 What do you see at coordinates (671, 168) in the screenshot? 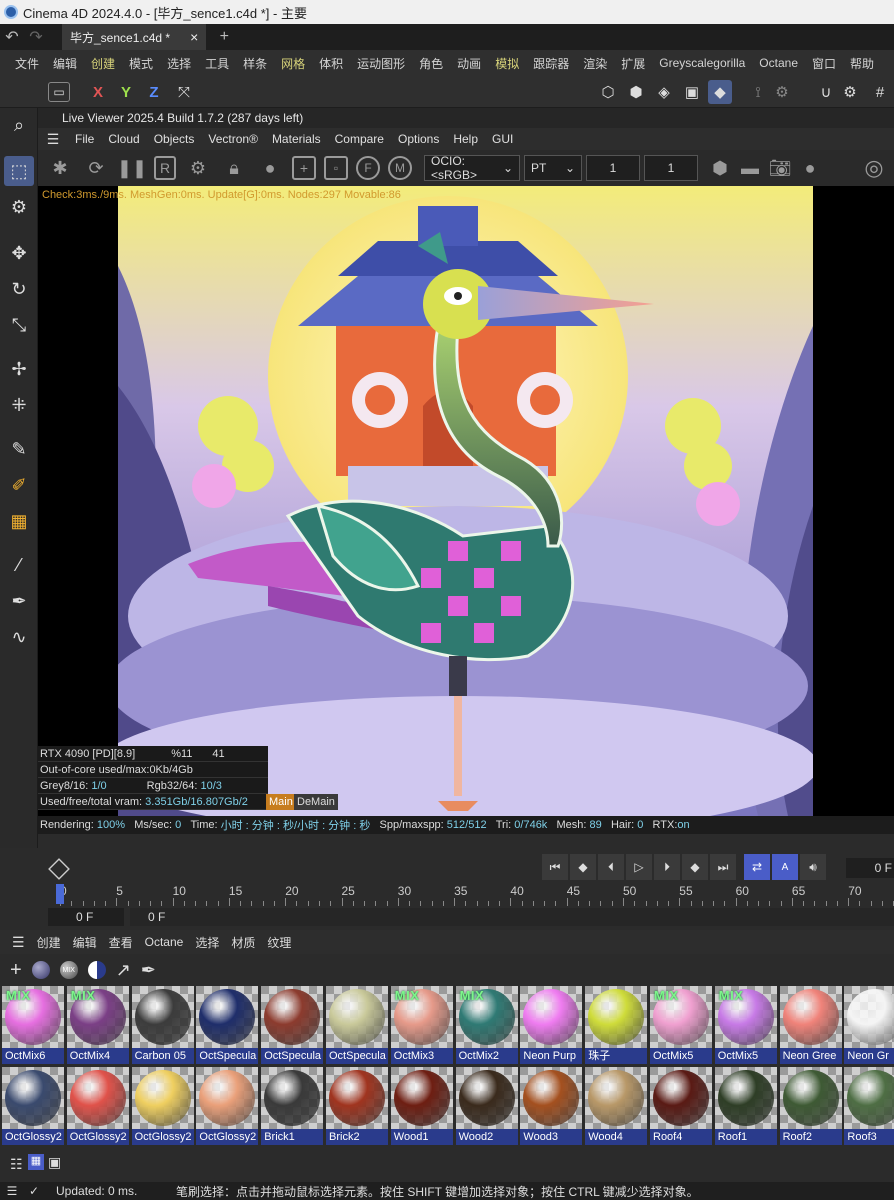
I see `field2-input: 1` at bounding box center [671, 168].